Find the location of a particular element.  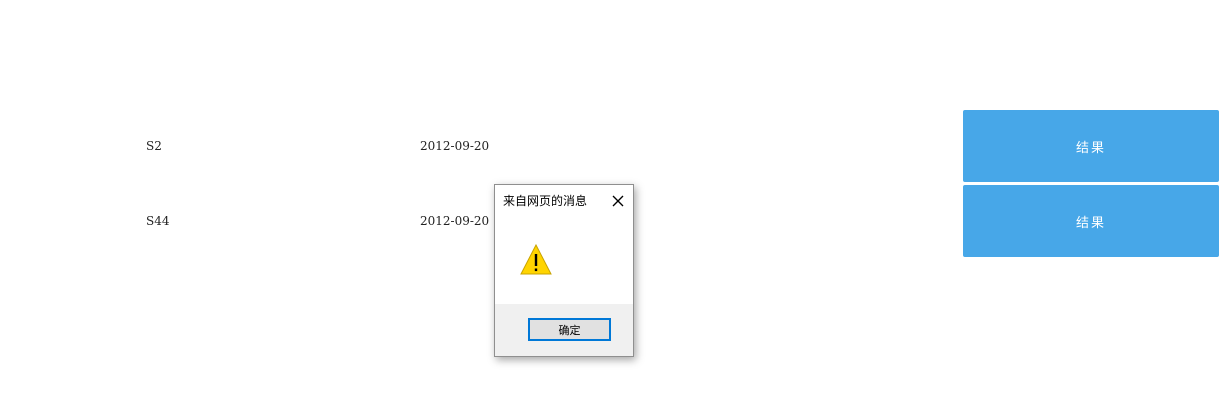

dialog-footer: 确定 is located at coordinates (564, 330).